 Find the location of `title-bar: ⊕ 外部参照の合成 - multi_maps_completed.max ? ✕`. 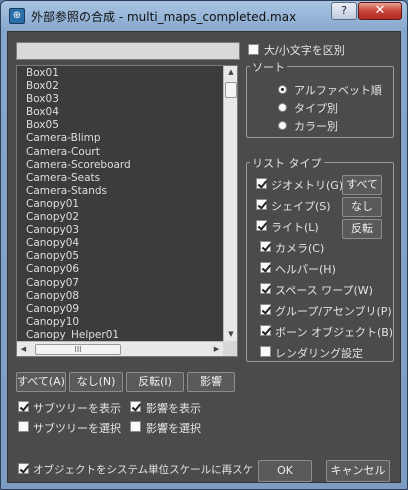

title-bar: ⊕ 外部参照の合成 - multi_maps_completed.max ? ✕ is located at coordinates (204, 16).